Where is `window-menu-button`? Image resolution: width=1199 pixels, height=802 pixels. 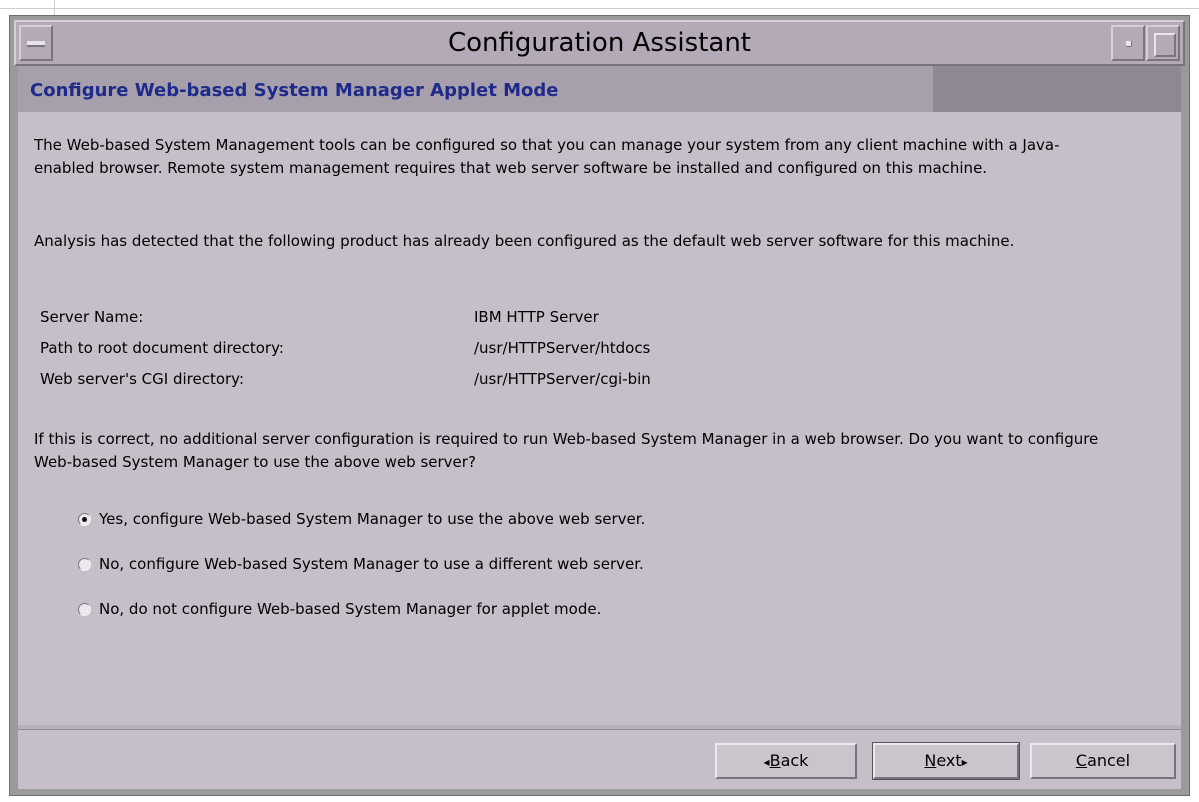 window-menu-button is located at coordinates (36, 43).